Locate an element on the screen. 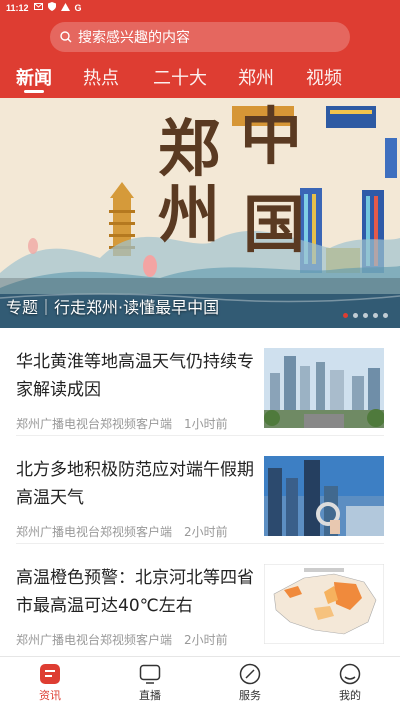 The image size is (400, 711). tab-news: 新闻 is located at coordinates (34, 77).